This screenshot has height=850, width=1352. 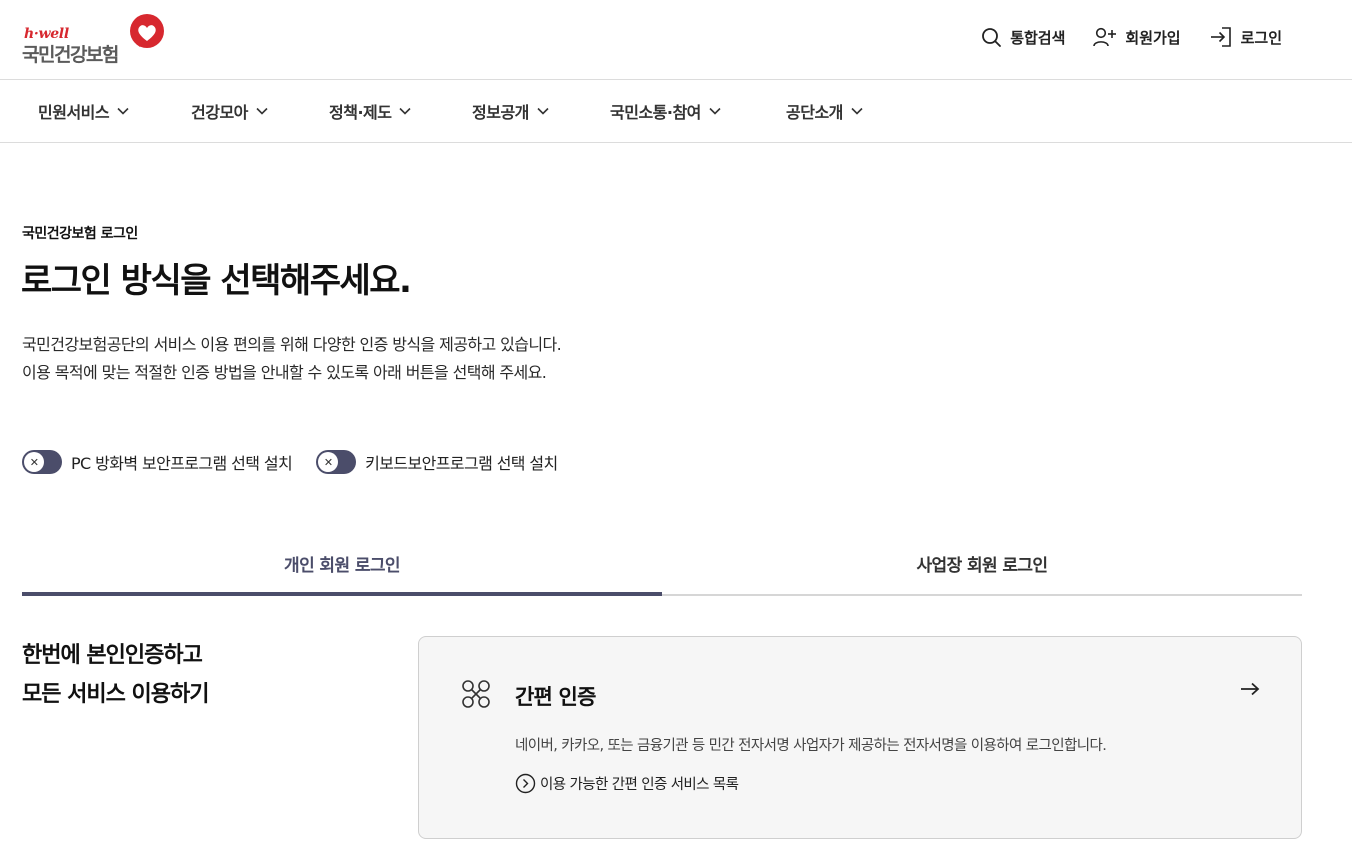 I want to click on gnb-label: 민원서비스, so click(x=74, y=112).